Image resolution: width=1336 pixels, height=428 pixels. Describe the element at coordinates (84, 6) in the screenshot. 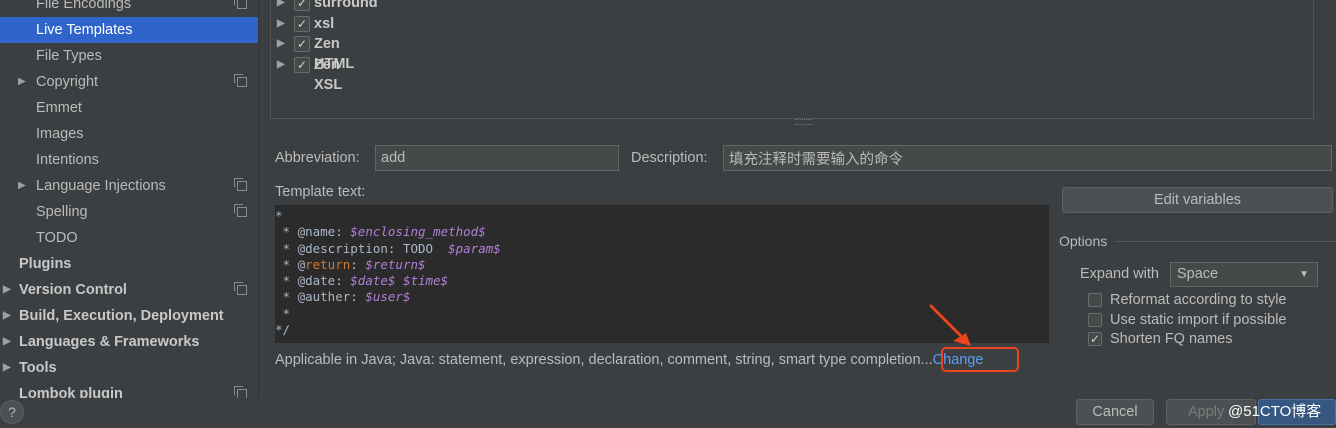

I see `sidebar-item-label: File Encodings` at that location.